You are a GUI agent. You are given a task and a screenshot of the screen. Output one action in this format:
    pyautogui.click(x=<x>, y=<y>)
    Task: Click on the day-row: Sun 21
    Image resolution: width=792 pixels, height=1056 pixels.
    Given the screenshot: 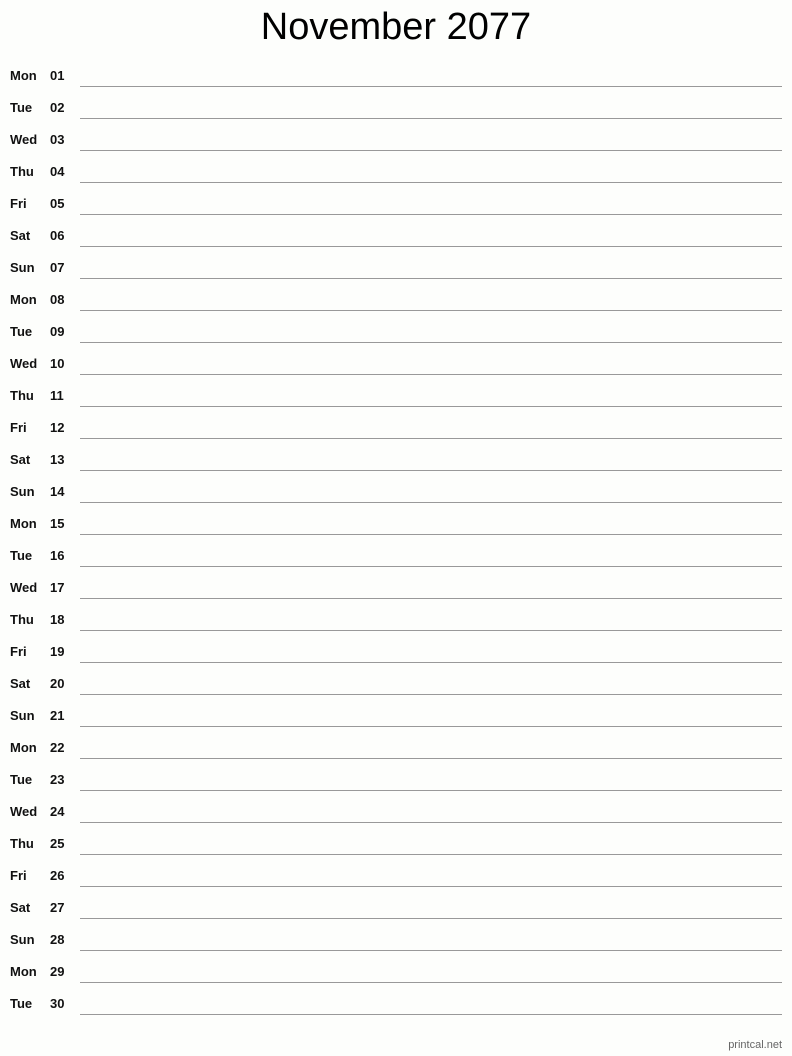 What is the action you would take?
    pyautogui.click(x=396, y=728)
    